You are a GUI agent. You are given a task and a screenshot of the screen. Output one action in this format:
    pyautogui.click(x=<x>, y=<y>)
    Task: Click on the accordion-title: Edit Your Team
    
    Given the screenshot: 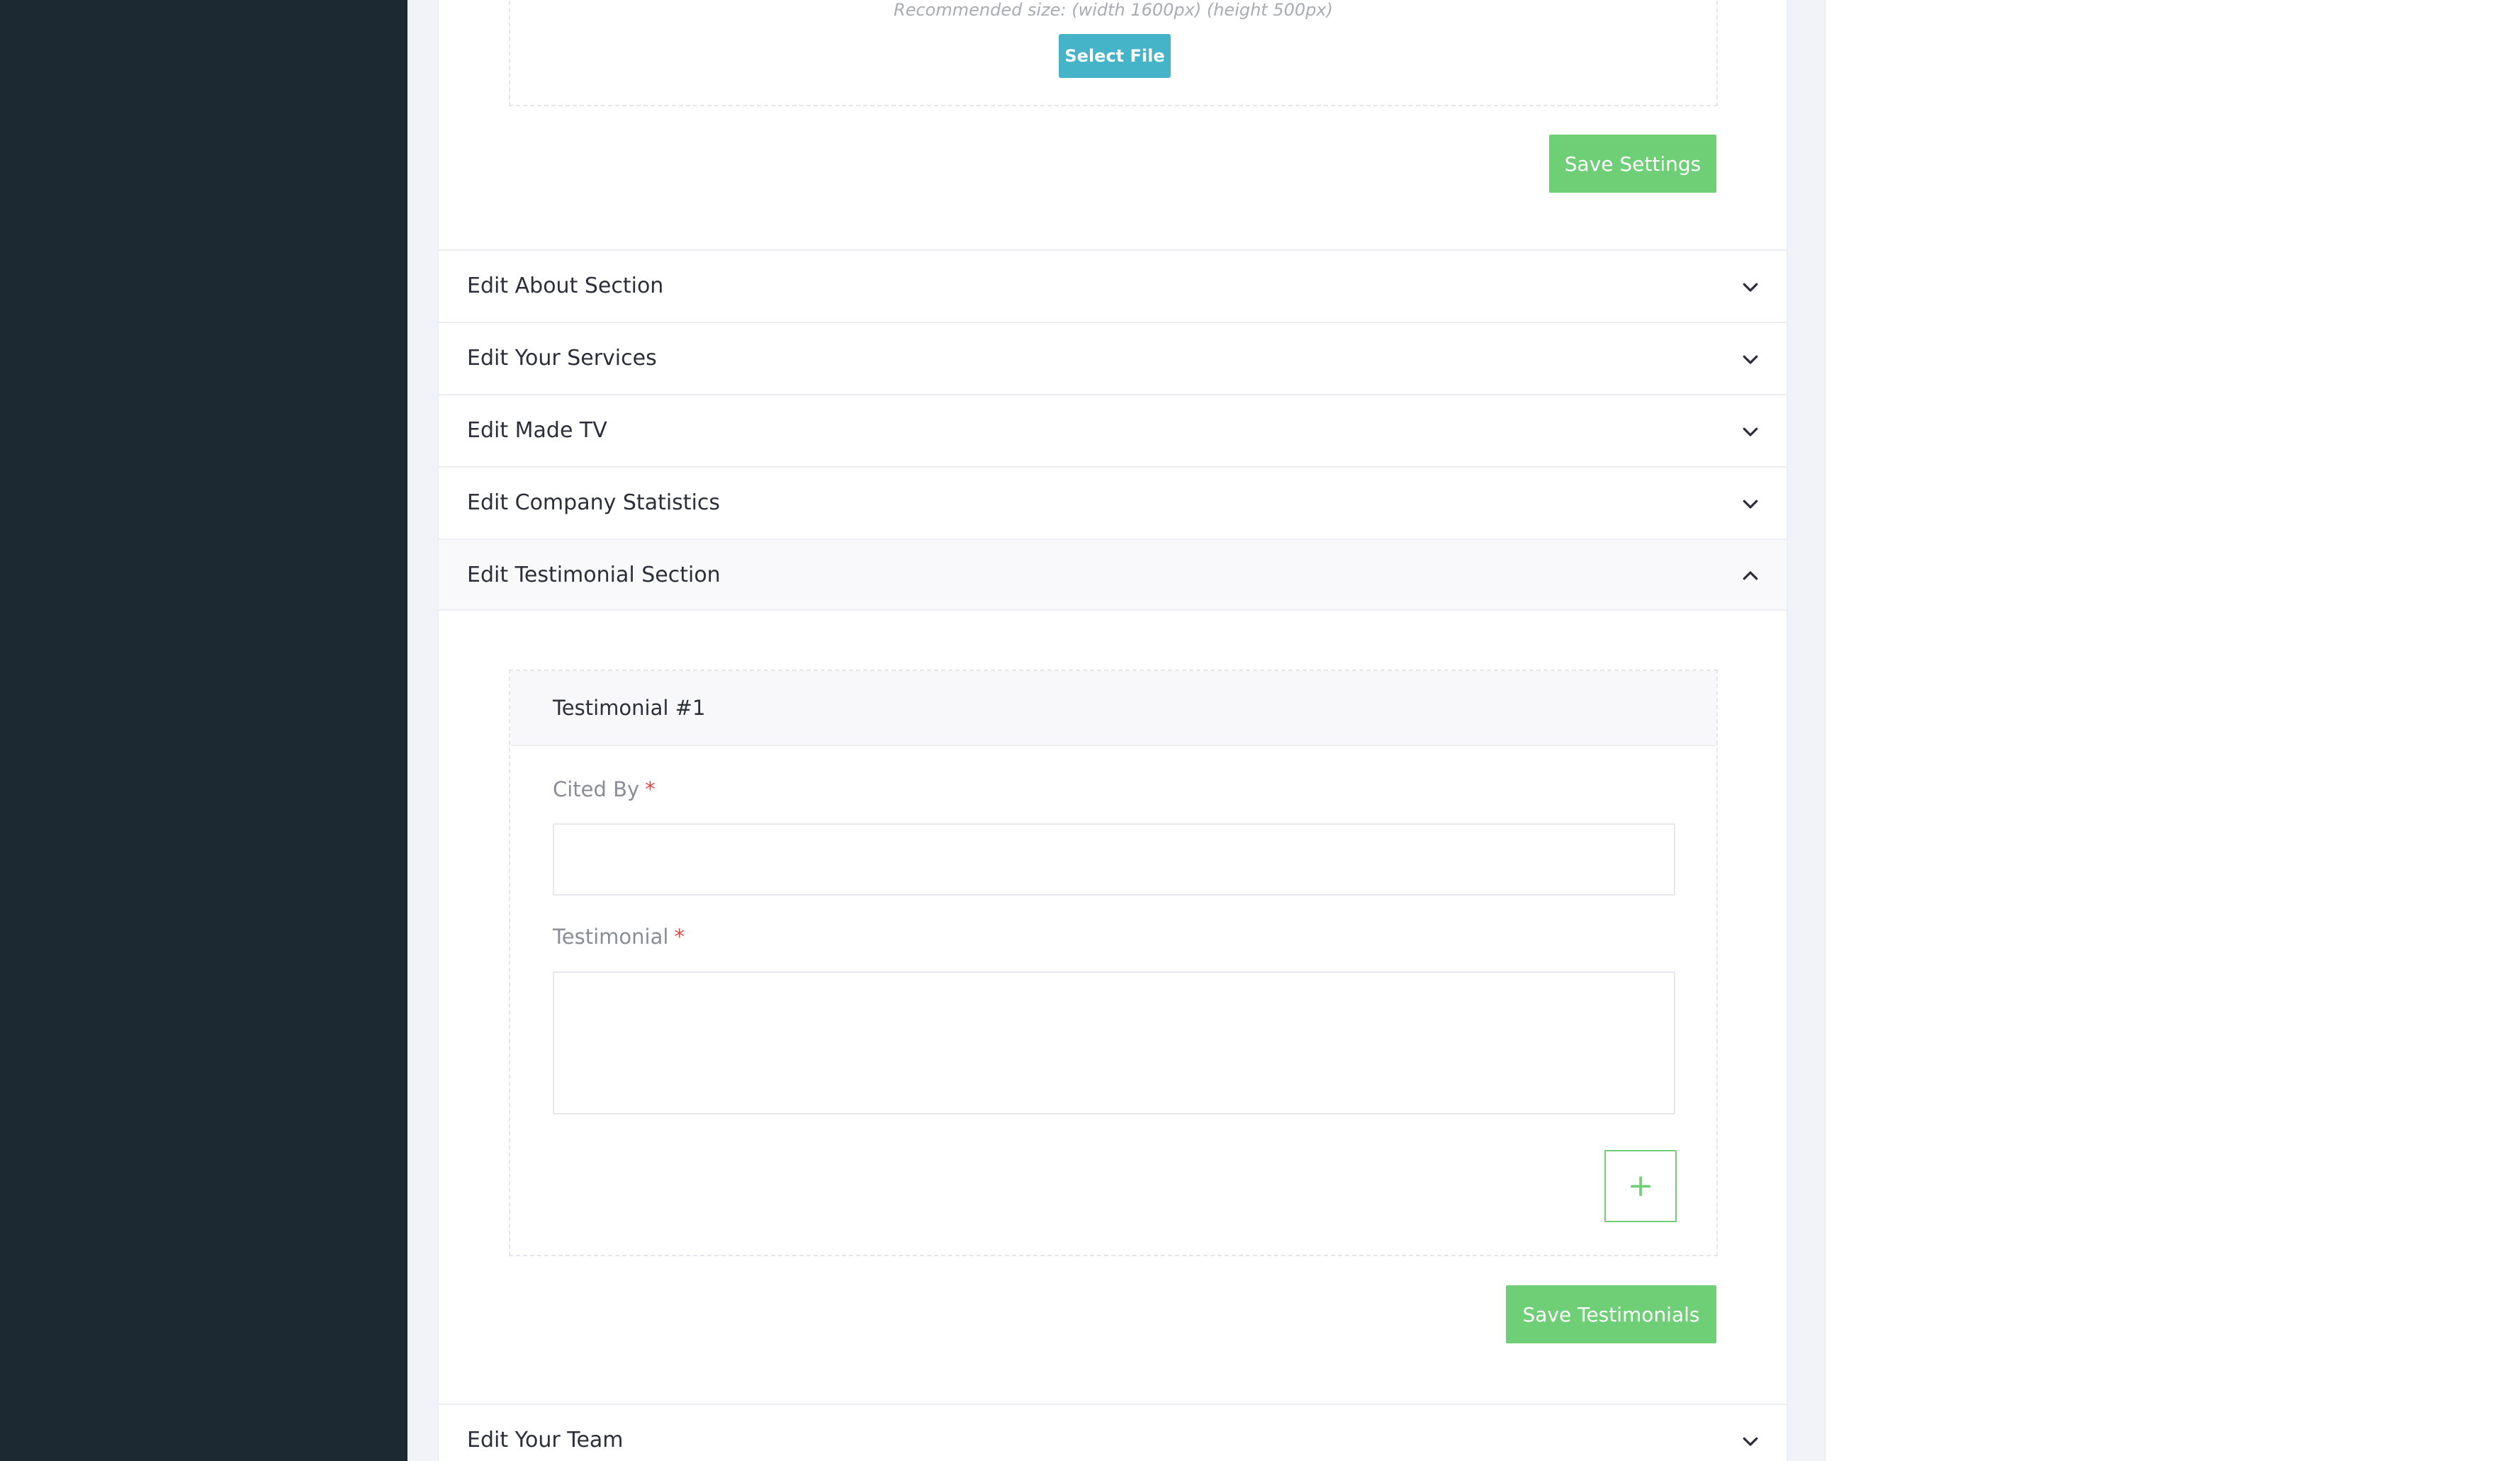 What is the action you would take?
    pyautogui.click(x=545, y=1440)
    